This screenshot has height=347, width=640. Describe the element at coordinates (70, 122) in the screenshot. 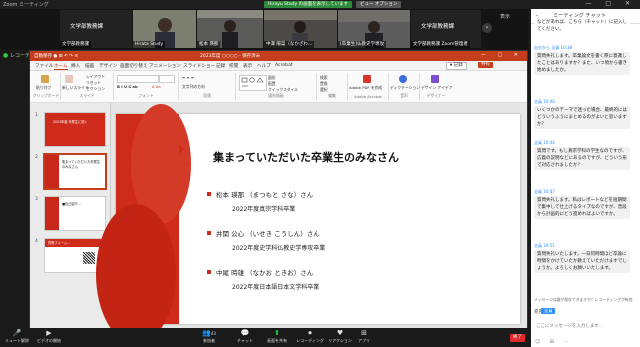

I see `thumbnail-text: 2023年度 卒業生に聞く` at that location.